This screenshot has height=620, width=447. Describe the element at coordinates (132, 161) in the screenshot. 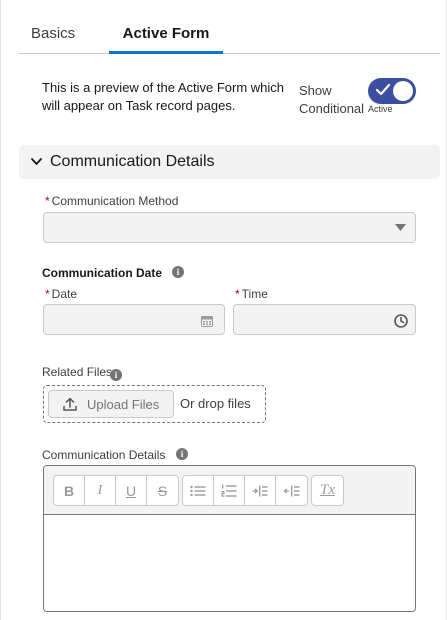

I see `section-title: Communication Details` at that location.